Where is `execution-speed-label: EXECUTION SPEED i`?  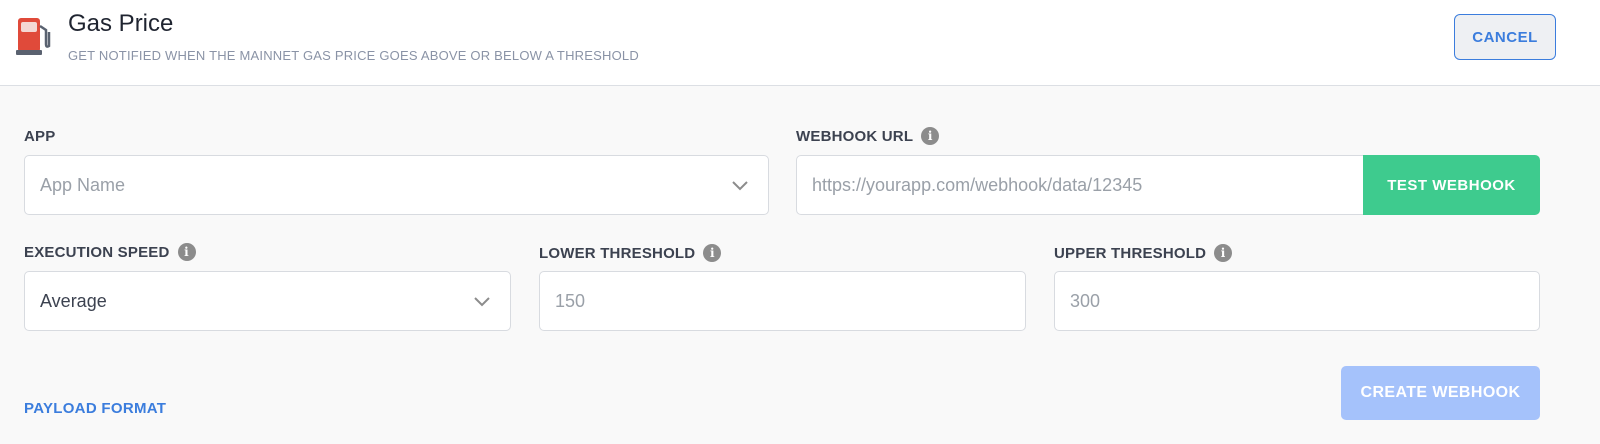 execution-speed-label: EXECUTION SPEED i is located at coordinates (110, 252).